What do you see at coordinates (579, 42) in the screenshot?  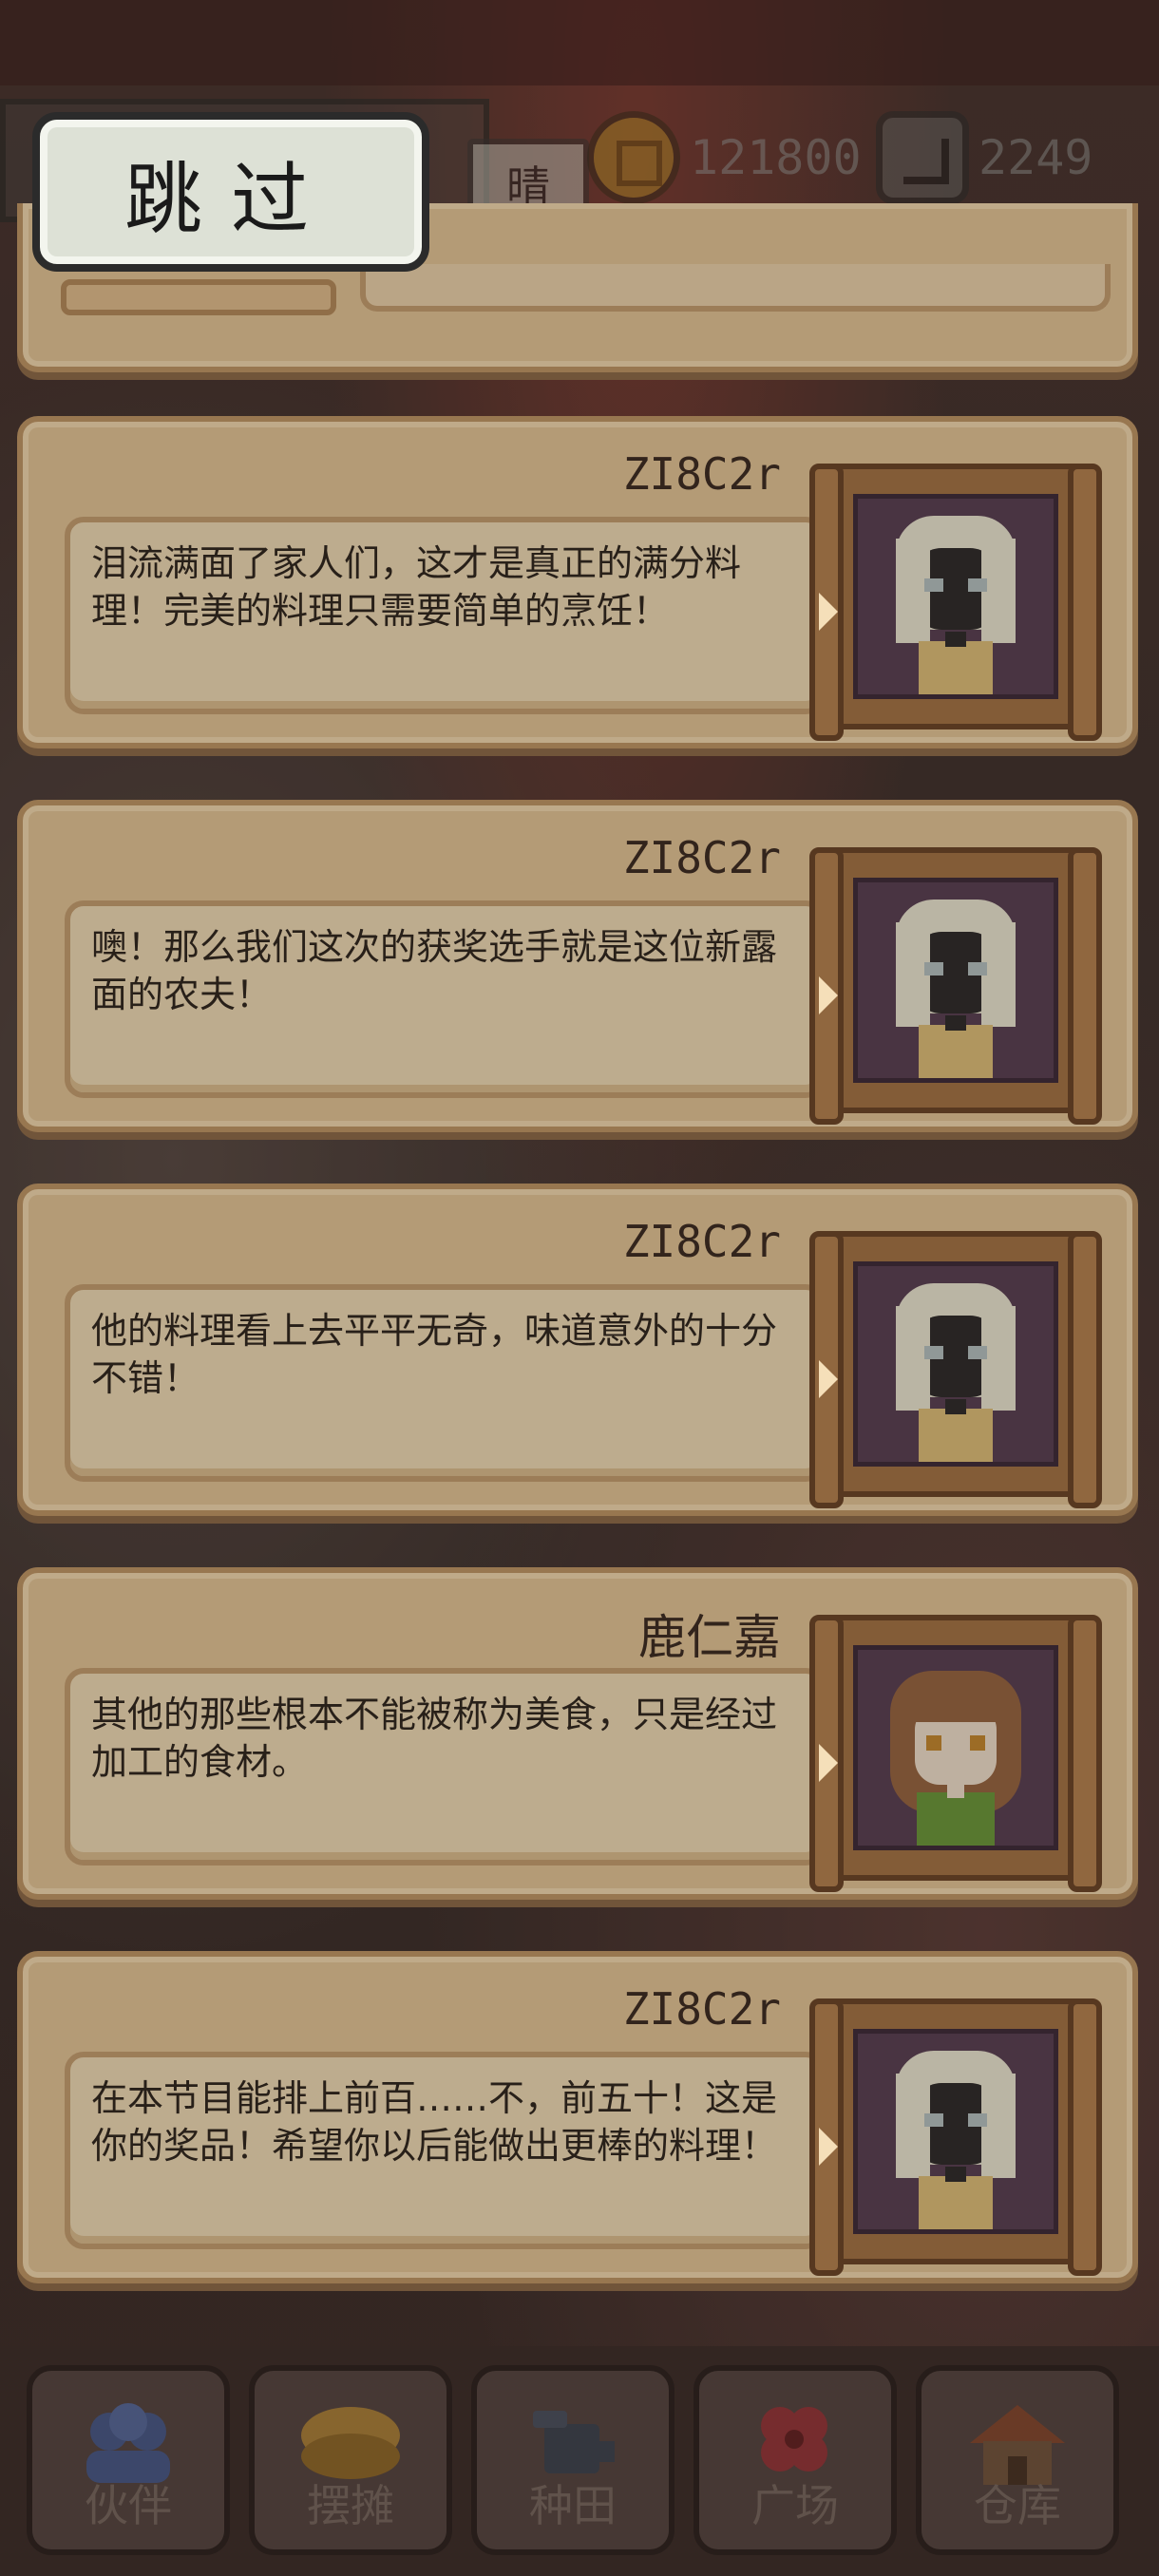 I see `status-bar-area` at bounding box center [579, 42].